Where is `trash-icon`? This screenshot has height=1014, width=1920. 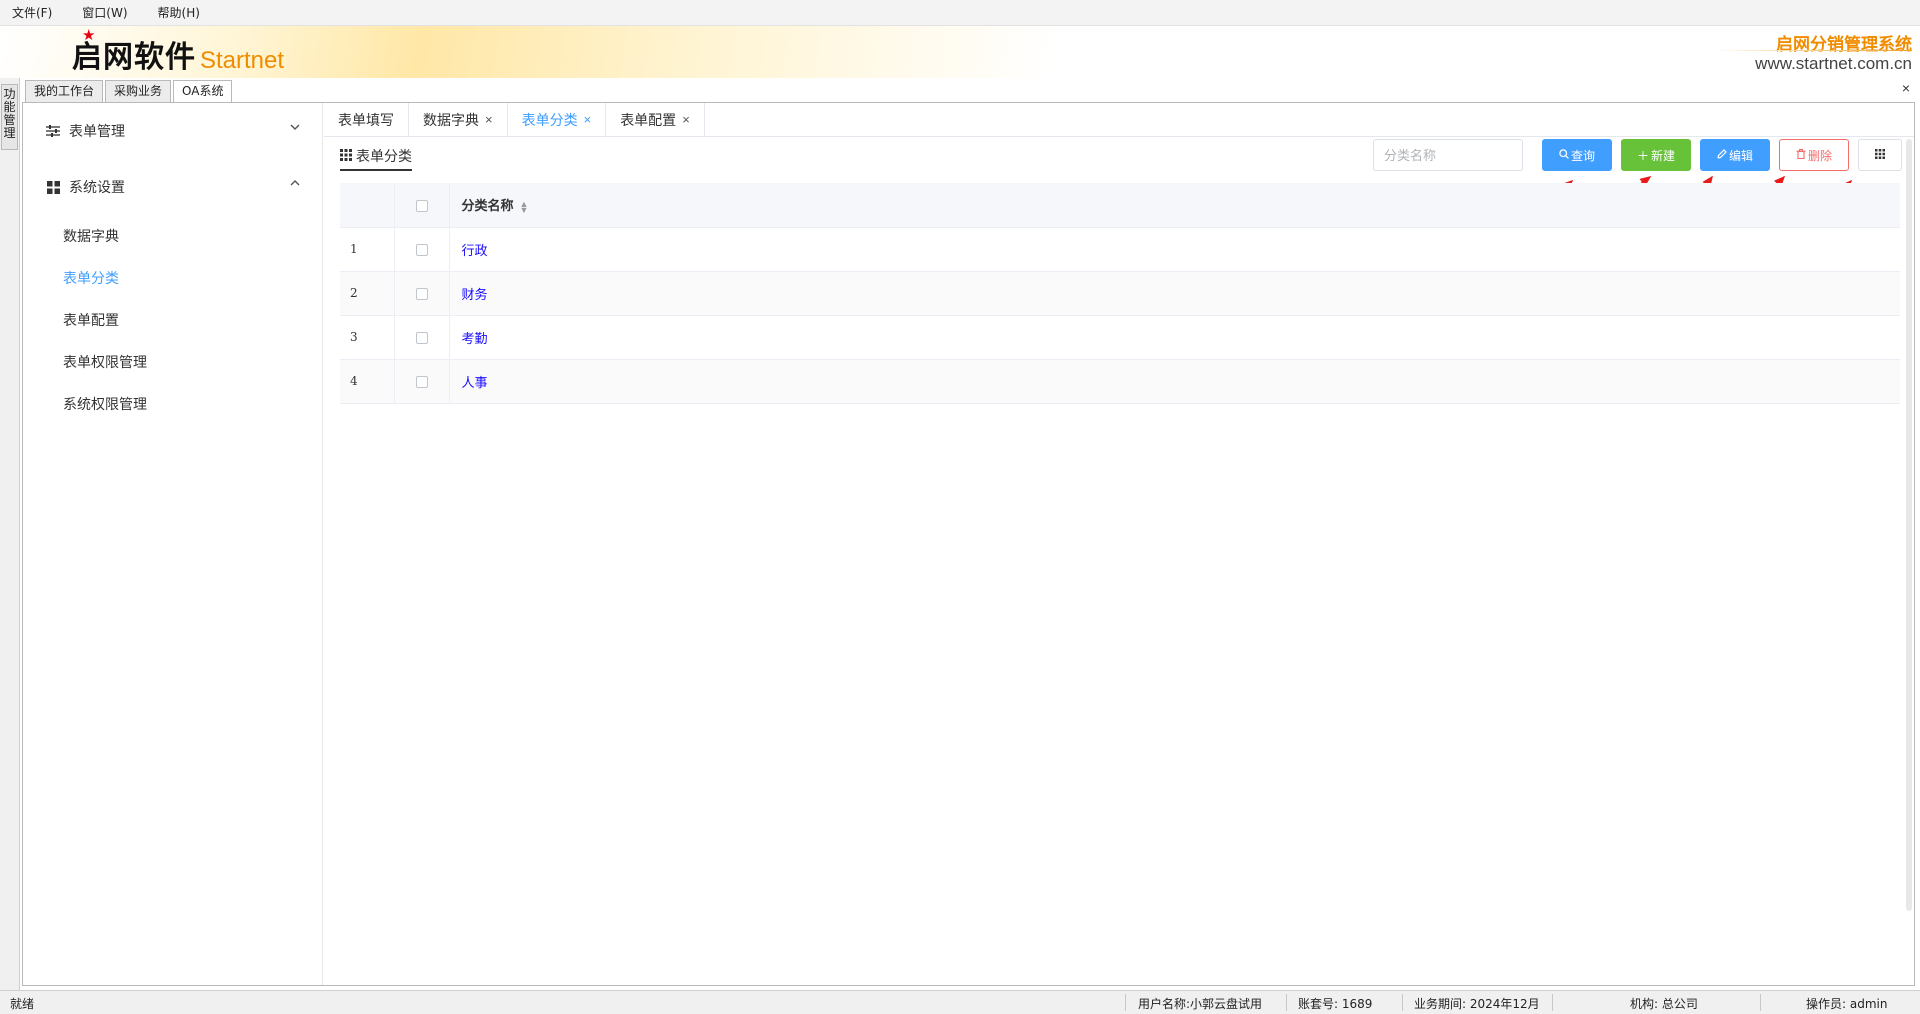 trash-icon is located at coordinates (1801, 155).